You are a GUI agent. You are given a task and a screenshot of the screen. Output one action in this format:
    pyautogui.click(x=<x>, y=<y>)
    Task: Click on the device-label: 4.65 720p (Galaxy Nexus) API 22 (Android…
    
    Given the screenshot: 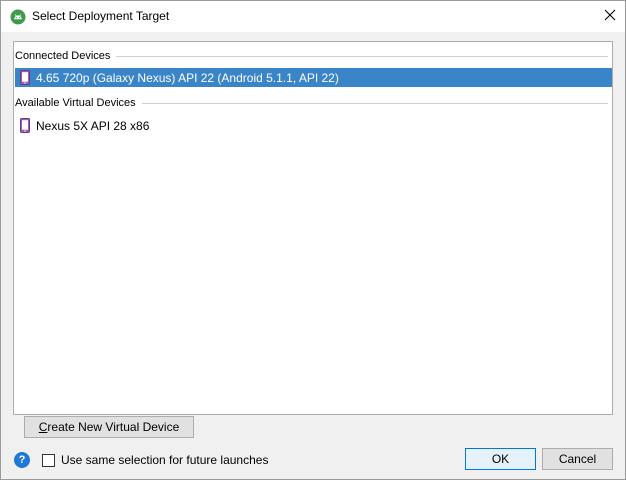 What is the action you would take?
    pyautogui.click(x=187, y=77)
    